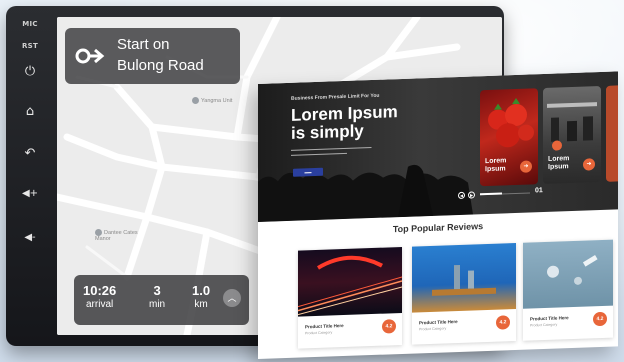  What do you see at coordinates (30, 71) in the screenshot?
I see `power-icon: ⏻` at bounding box center [30, 71].